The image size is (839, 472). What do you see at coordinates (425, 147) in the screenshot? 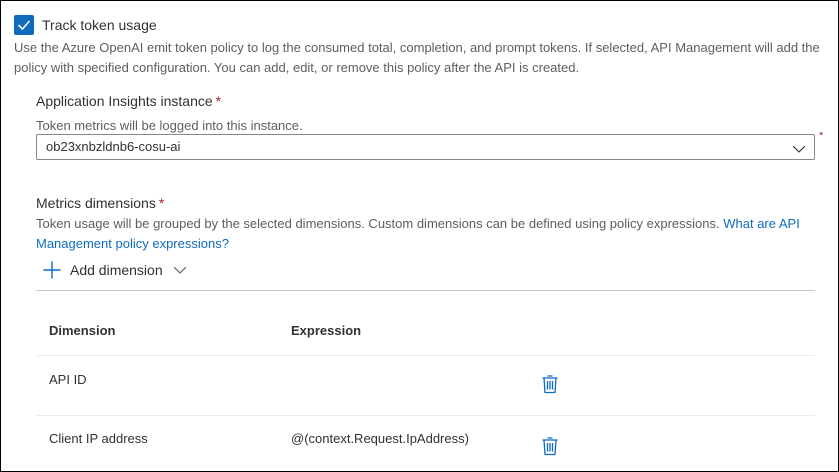
I see `app-insights-select: ob23xnbzldnb6-cosu-ai` at bounding box center [425, 147].